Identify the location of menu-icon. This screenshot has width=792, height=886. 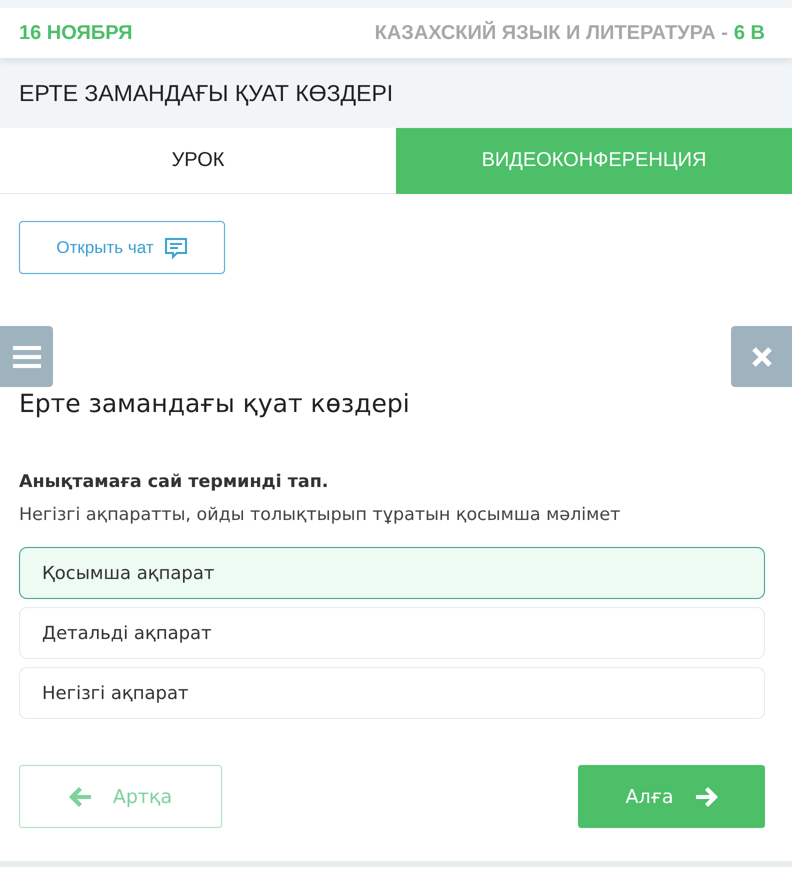
(26, 357).